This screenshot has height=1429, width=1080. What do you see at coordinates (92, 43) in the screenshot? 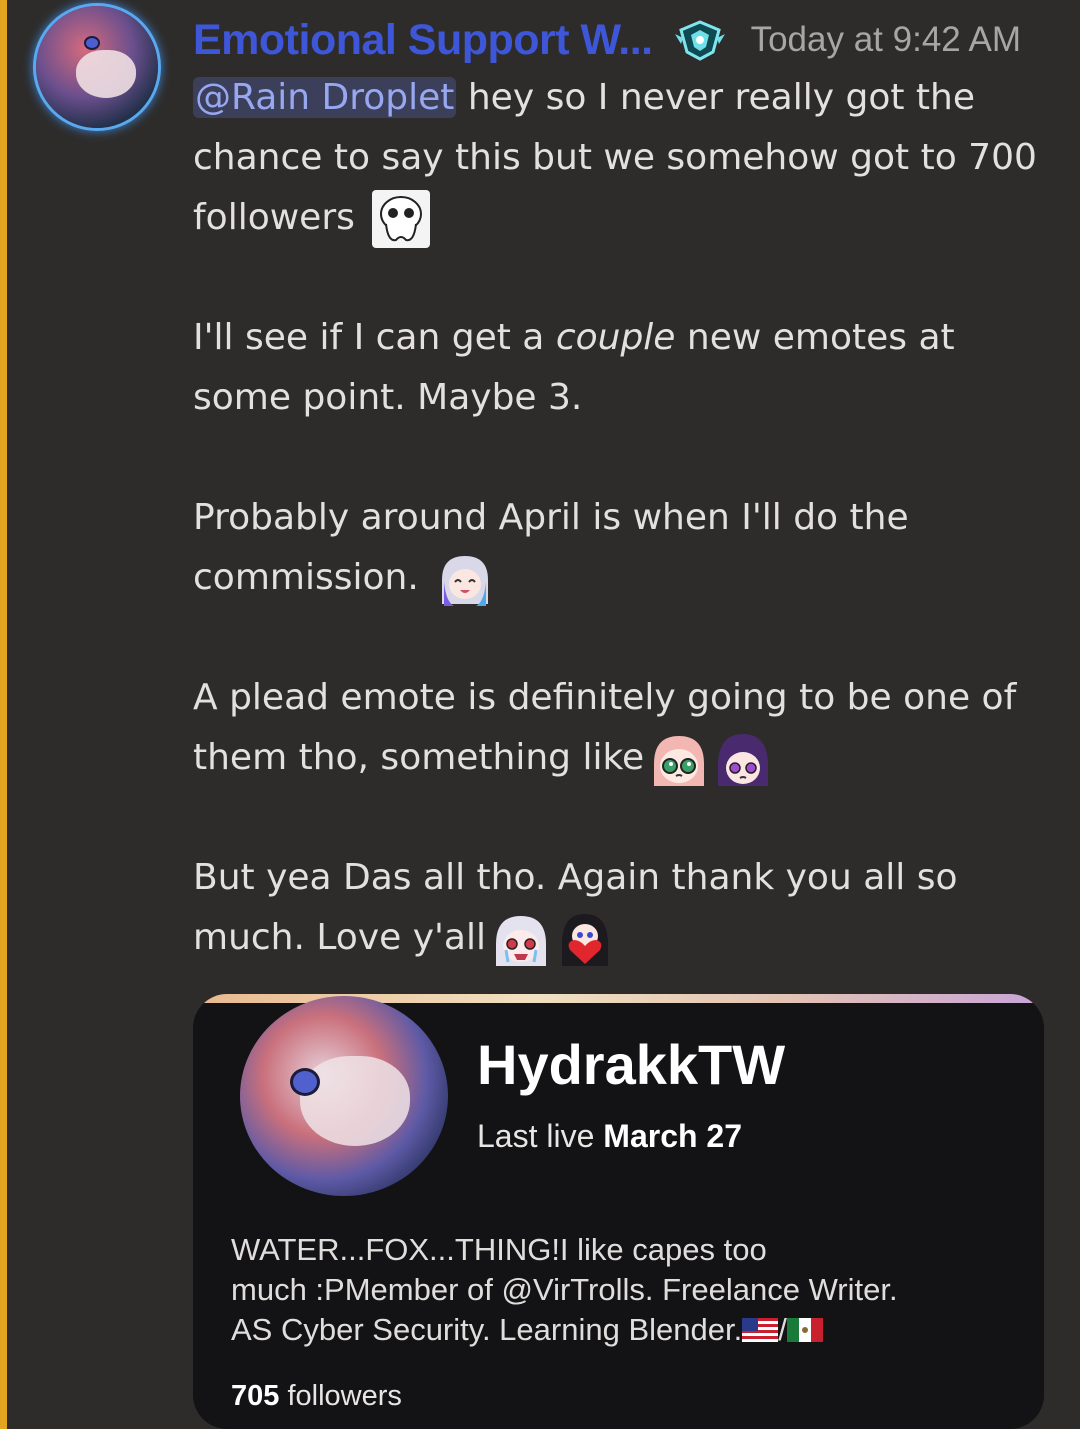
I see `avatar-eye` at bounding box center [92, 43].